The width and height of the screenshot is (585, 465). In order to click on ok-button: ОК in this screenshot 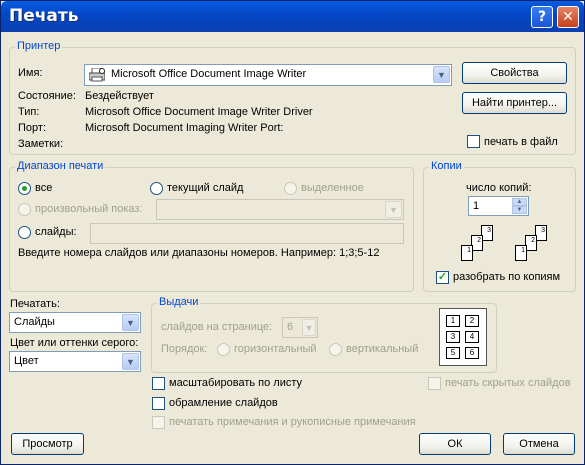, I will do `click(455, 444)`.